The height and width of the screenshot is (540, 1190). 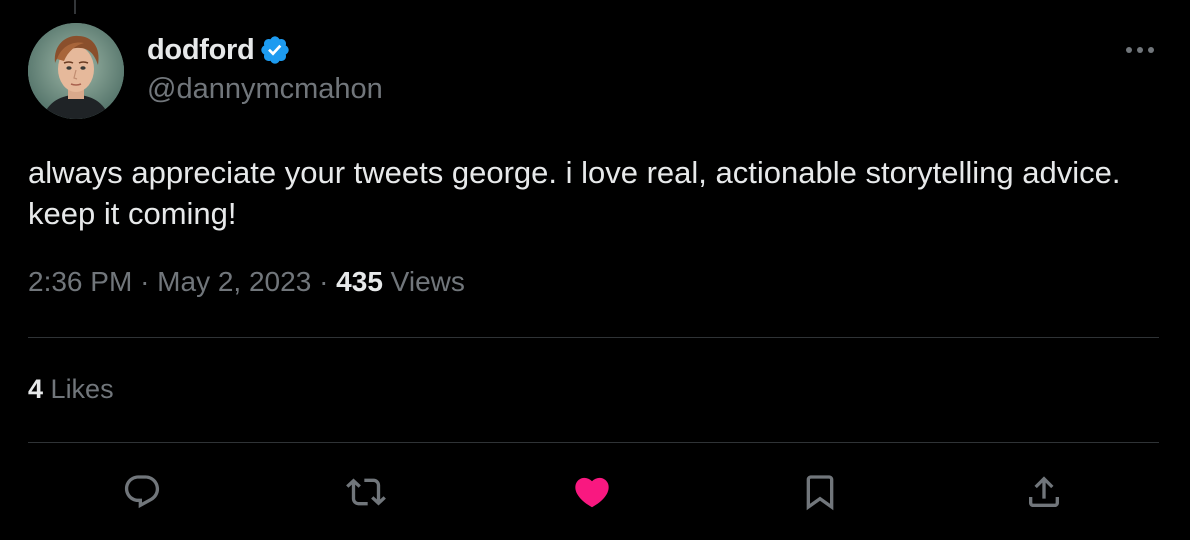 I want to click on bookmark-icon, so click(x=820, y=493).